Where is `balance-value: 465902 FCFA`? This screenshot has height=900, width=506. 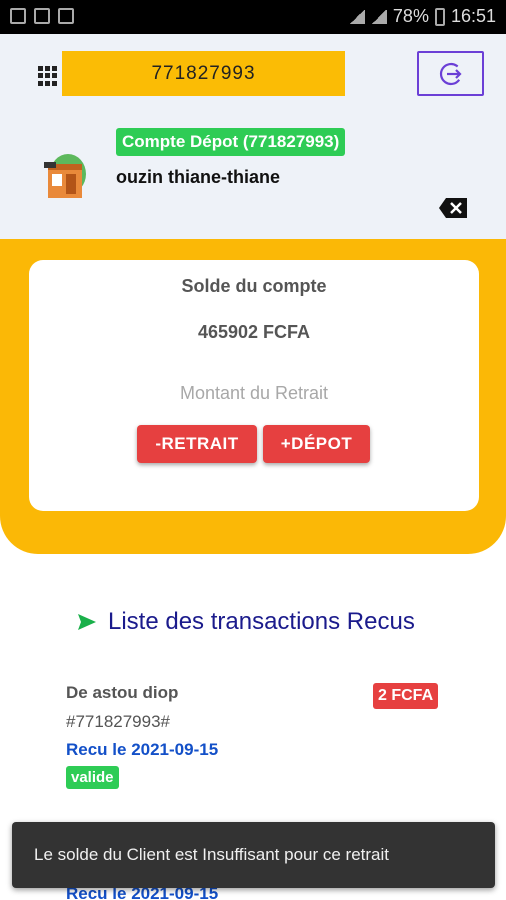 balance-value: 465902 FCFA is located at coordinates (254, 332).